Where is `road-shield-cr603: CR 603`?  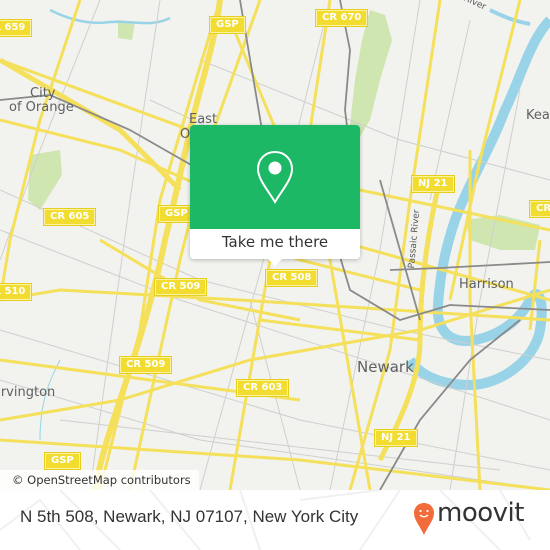 road-shield-cr603: CR 603 is located at coordinates (262, 388).